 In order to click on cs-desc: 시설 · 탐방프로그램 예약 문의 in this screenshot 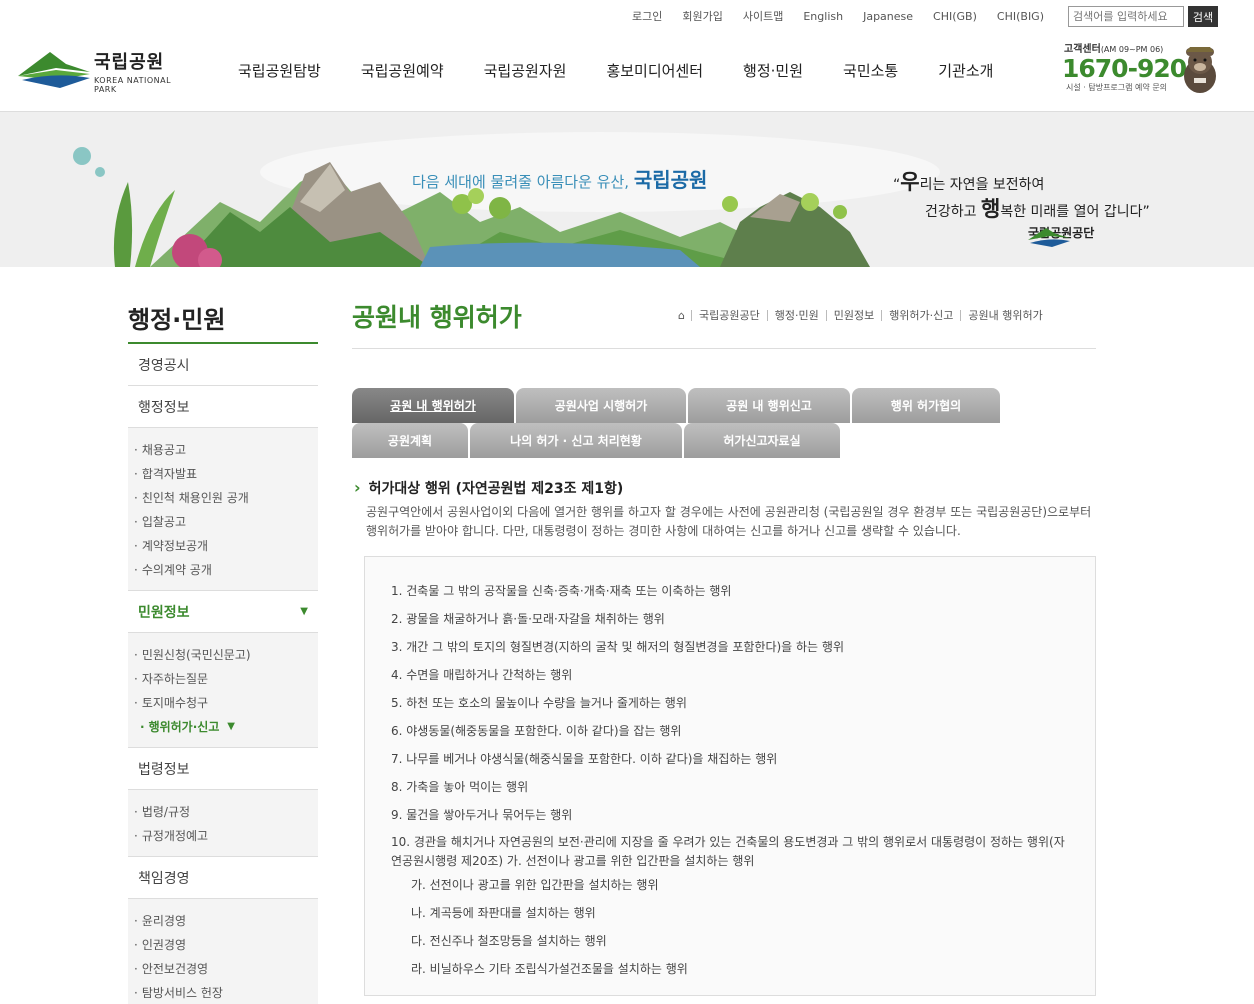, I will do `click(1117, 87)`.